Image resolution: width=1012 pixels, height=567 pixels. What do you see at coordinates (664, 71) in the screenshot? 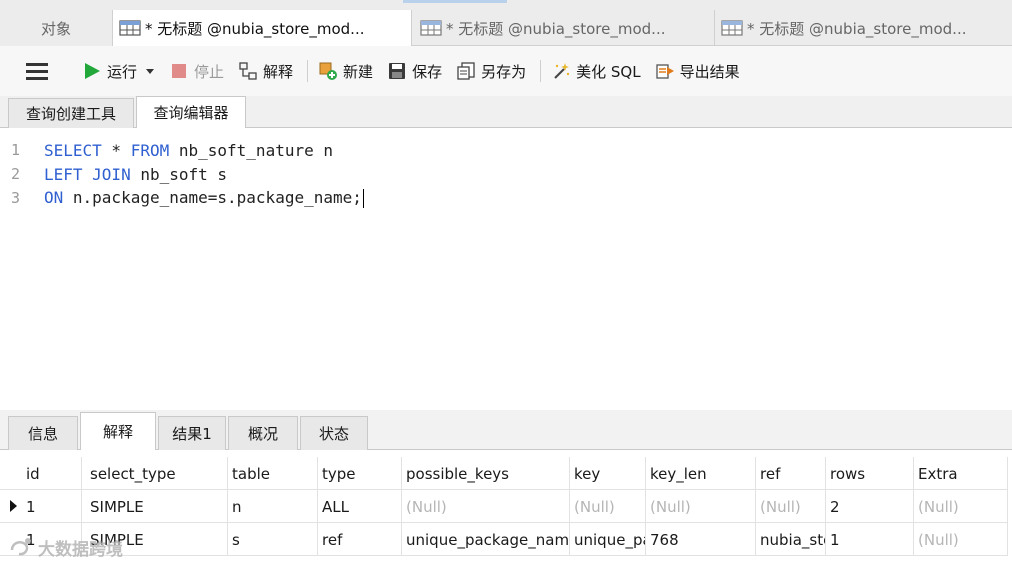
I see `export-icon` at bounding box center [664, 71].